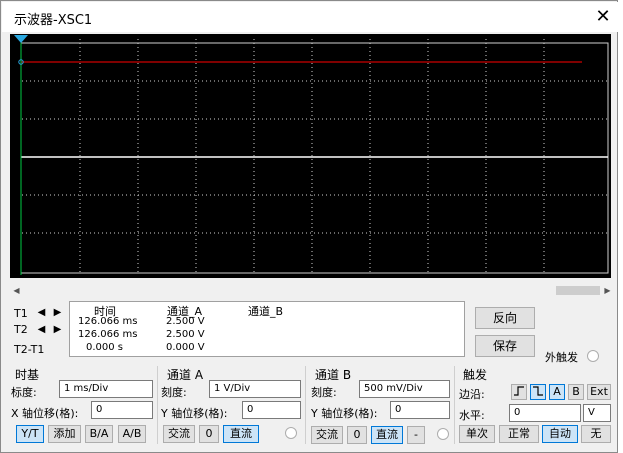  Describe the element at coordinates (185, 321) in the screenshot. I see `t1-channel-a: 2.500 V` at that location.